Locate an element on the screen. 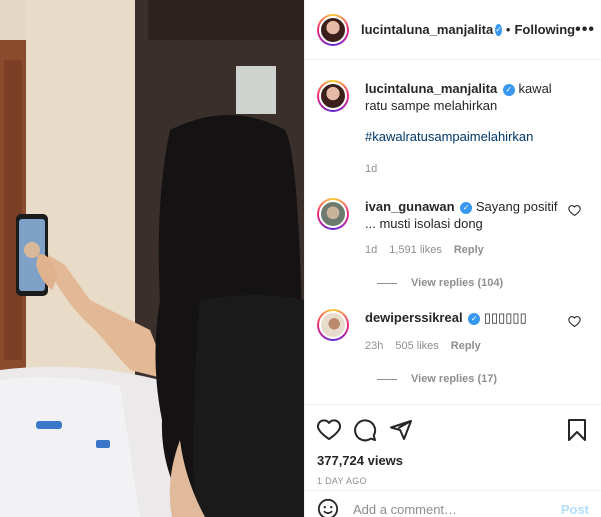  comment-icon is located at coordinates (365, 430).